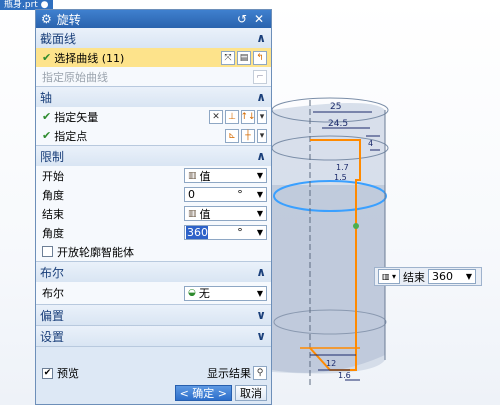 The width and height of the screenshot is (500, 405). What do you see at coordinates (229, 373) in the screenshot?
I see `show-result-label: 显示结果` at bounding box center [229, 373].